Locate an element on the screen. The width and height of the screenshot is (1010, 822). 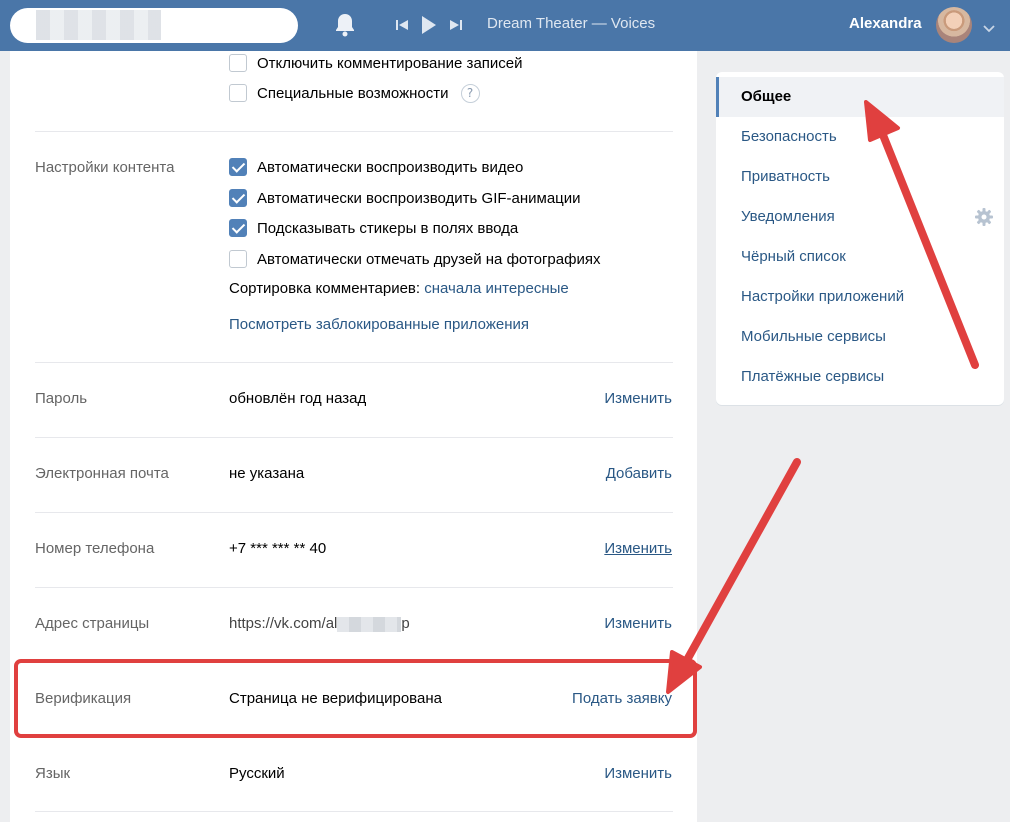
checkbox-suggest-stickers: Подсказывать стикеры в полях ввода is located at coordinates (373, 228).